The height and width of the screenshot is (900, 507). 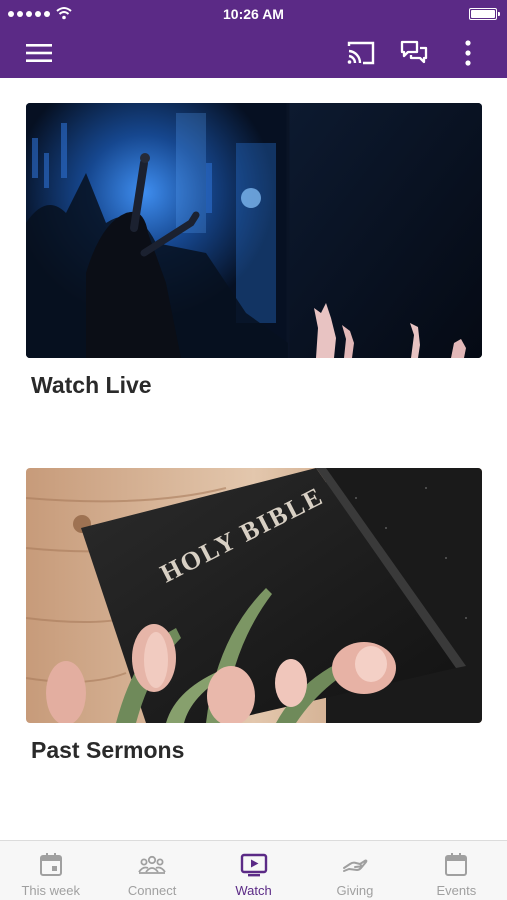 I want to click on bottom-tab-bar: This week Connect Watch Giving Events, so click(x=253, y=870).